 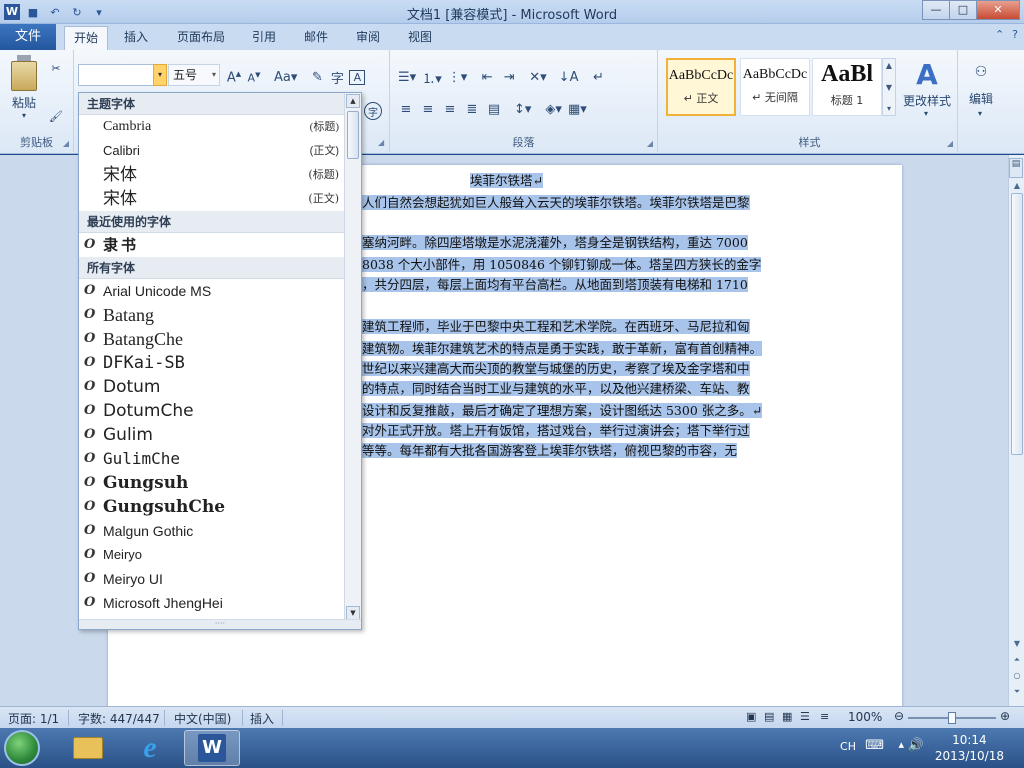 I want to click on font-scroll-thumb, so click(x=353, y=135).